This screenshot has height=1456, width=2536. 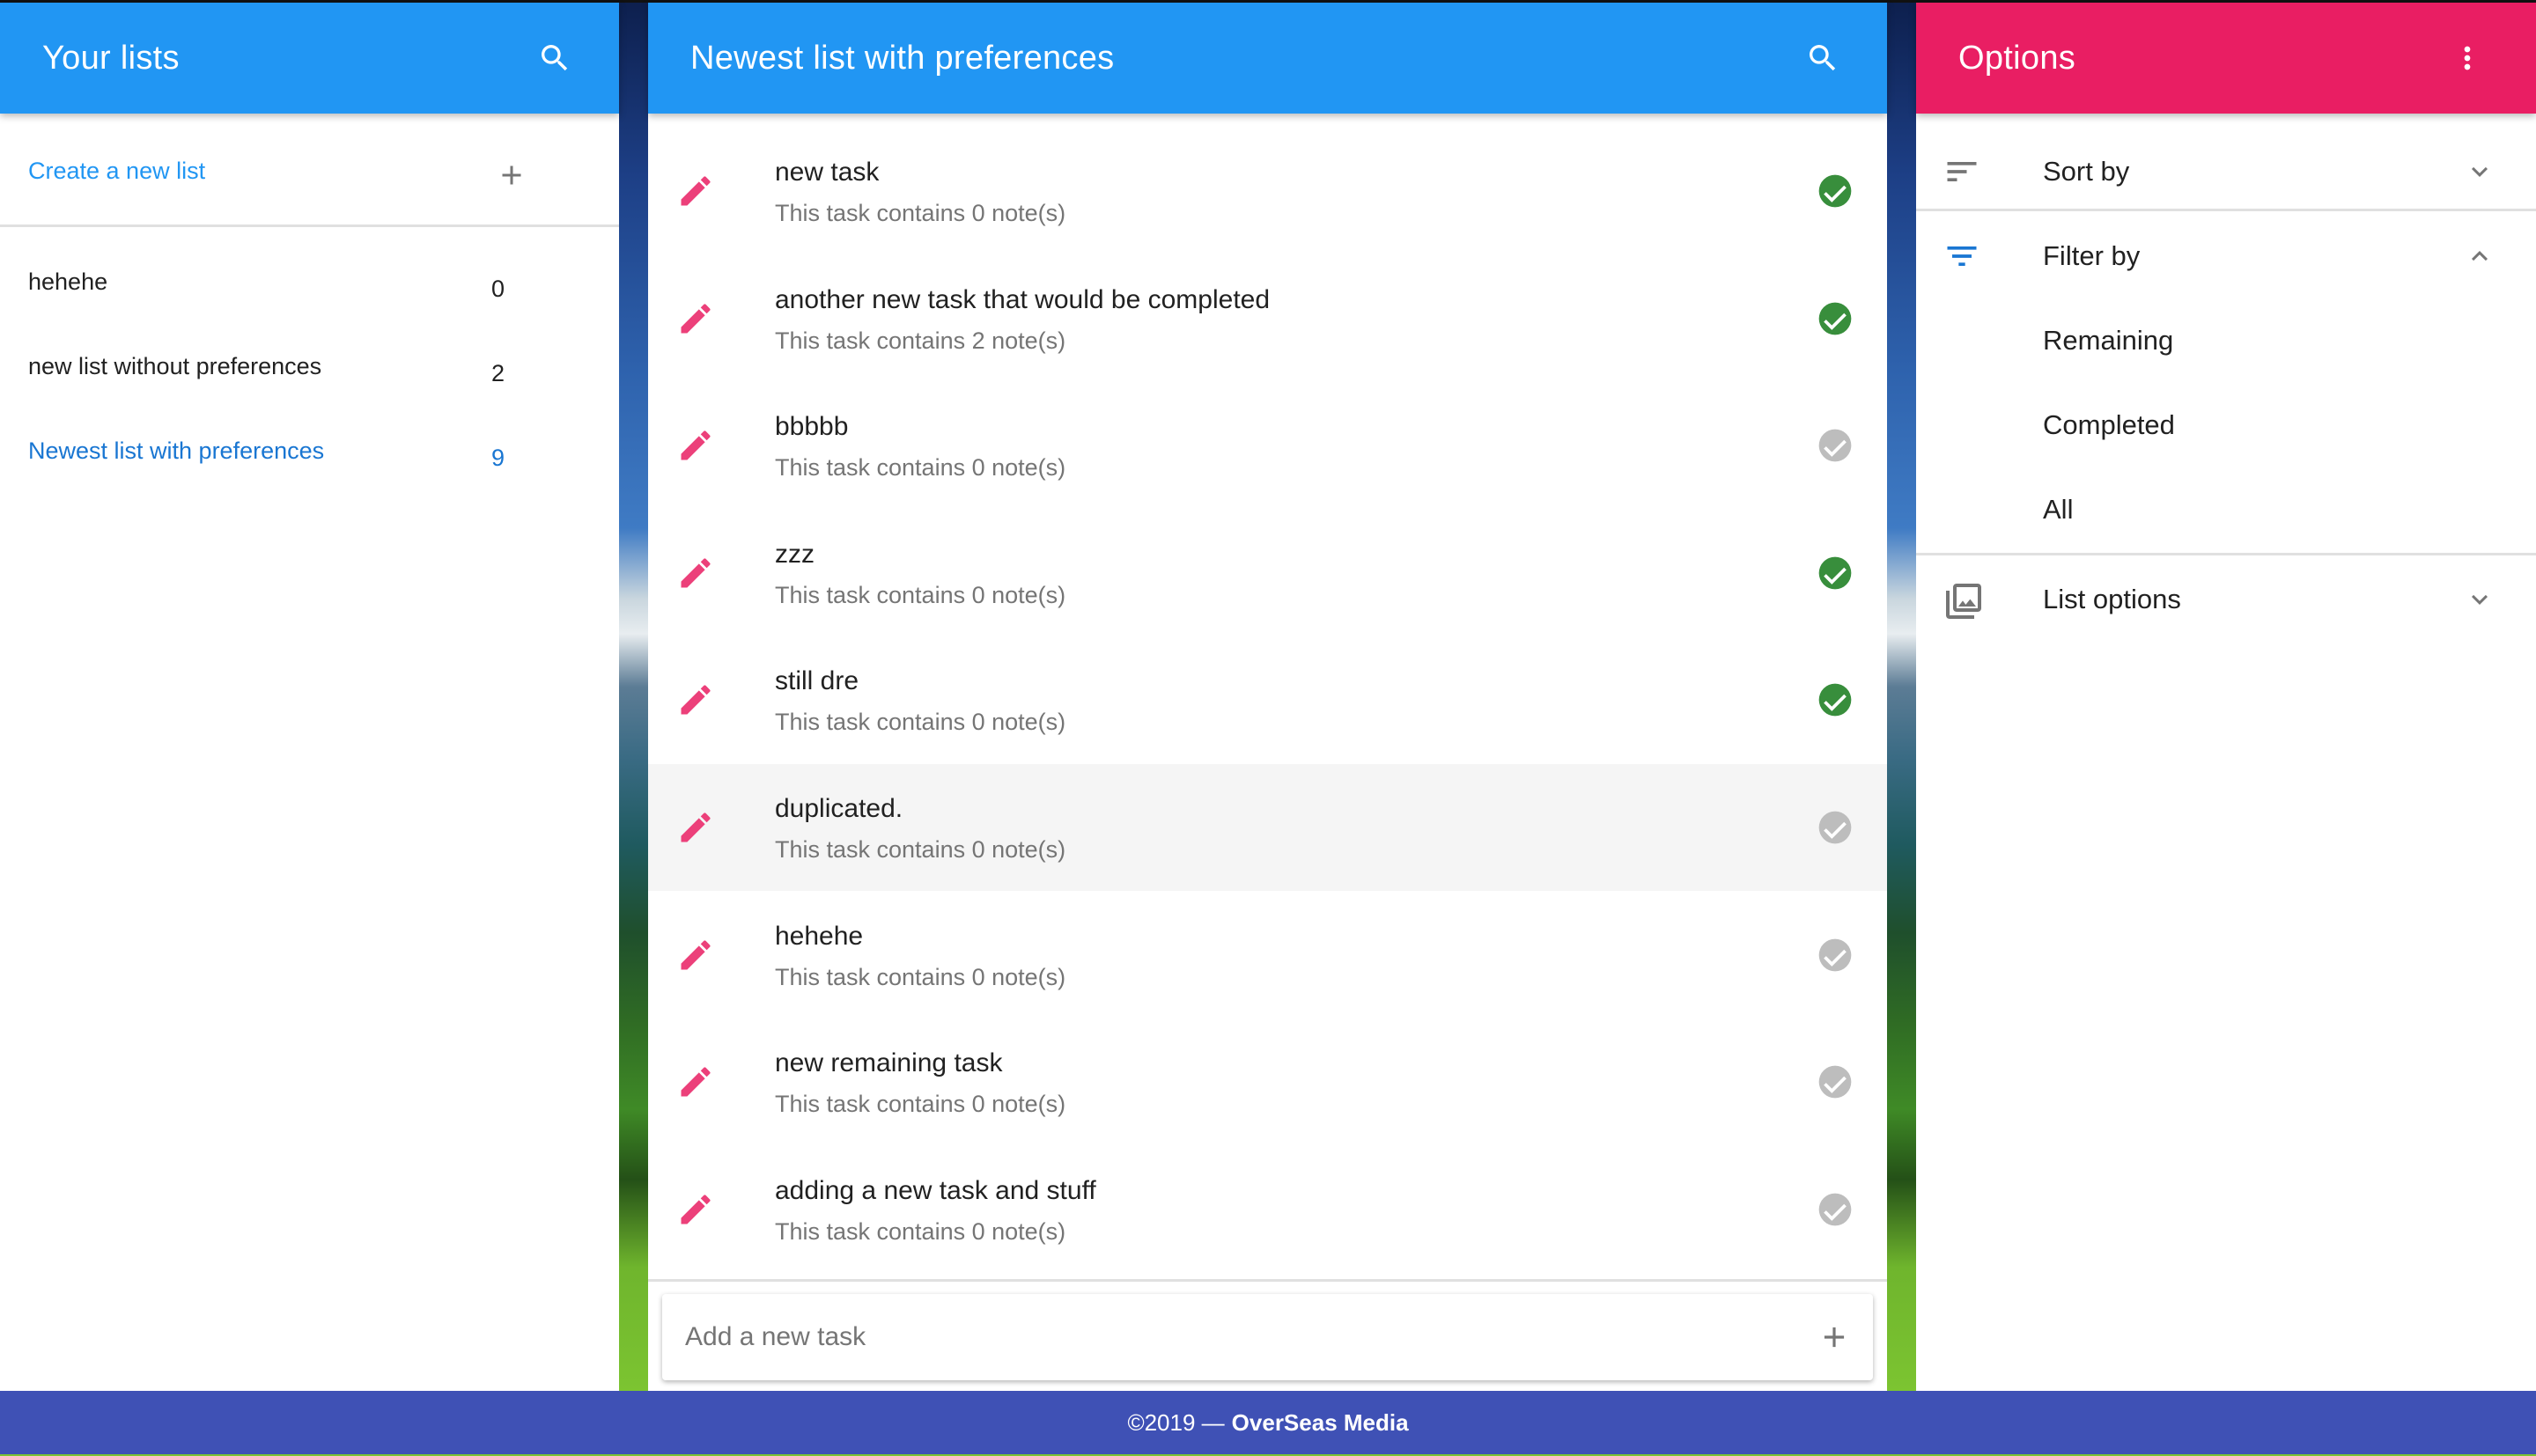 I want to click on list-item-count: 9, so click(x=498, y=458).